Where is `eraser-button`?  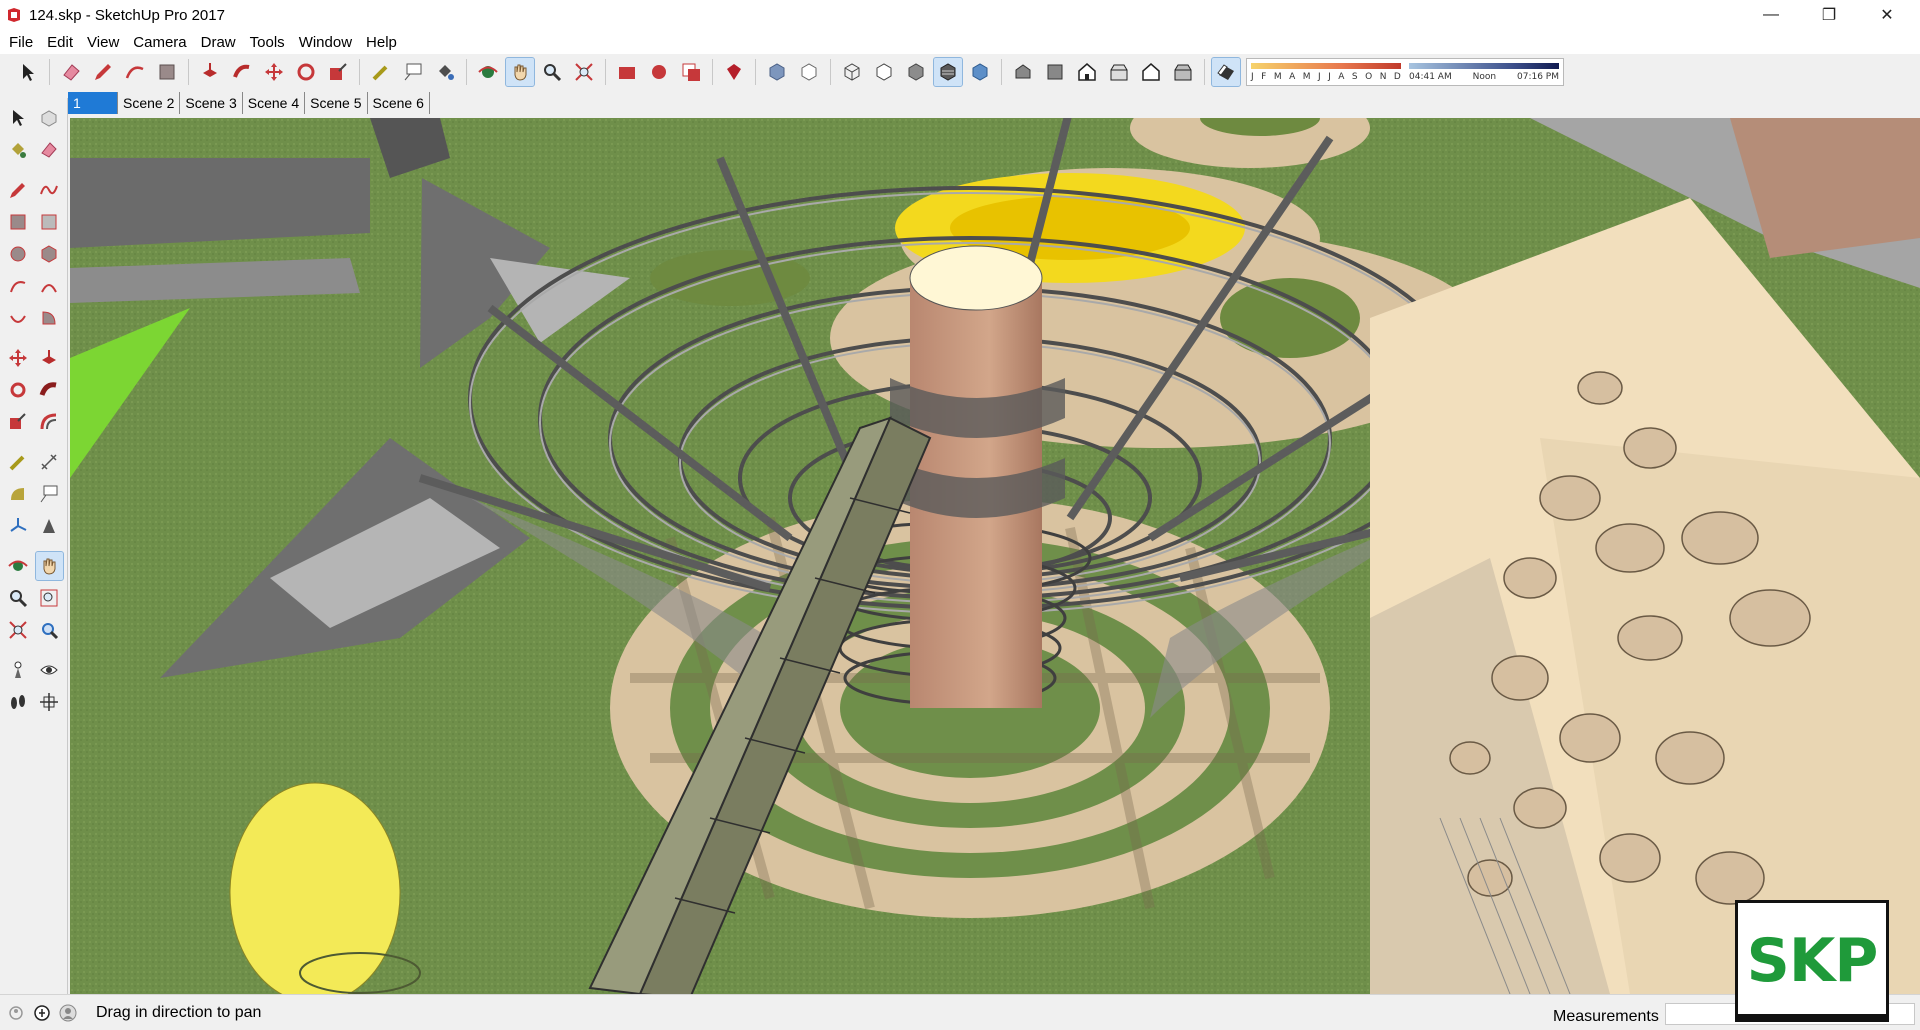 eraser-button is located at coordinates (50, 150).